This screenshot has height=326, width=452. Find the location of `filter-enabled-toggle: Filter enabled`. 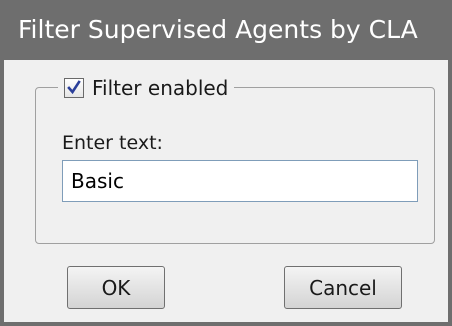

filter-enabled-toggle: Filter enabled is located at coordinates (146, 88).